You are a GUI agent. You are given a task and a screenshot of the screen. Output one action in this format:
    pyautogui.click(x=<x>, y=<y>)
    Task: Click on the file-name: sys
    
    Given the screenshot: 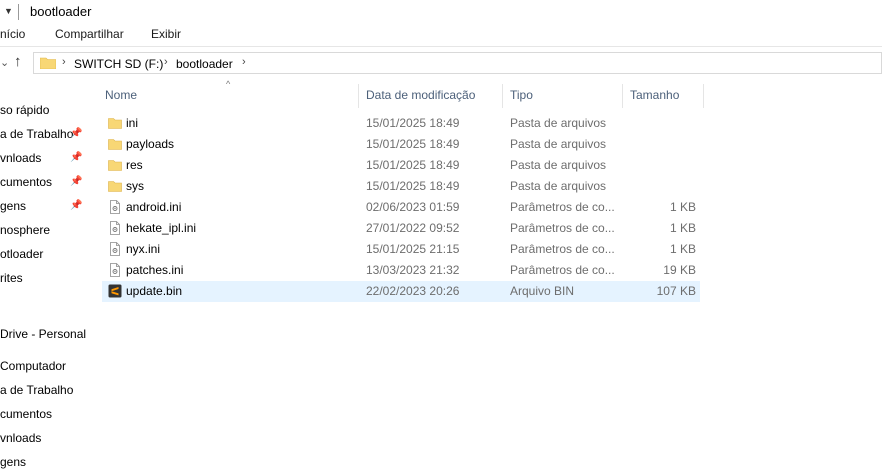 What is the action you would take?
    pyautogui.click(x=135, y=186)
    